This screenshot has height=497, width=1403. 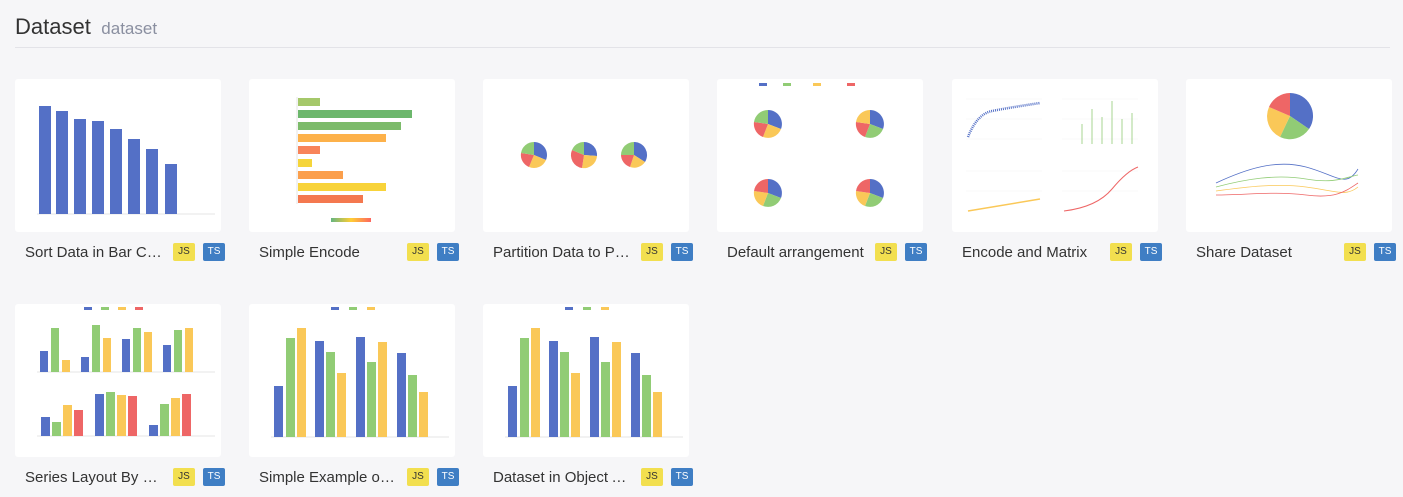 I want to click on card-caption: Encode and Matrix JS TS, so click(x=1057, y=252).